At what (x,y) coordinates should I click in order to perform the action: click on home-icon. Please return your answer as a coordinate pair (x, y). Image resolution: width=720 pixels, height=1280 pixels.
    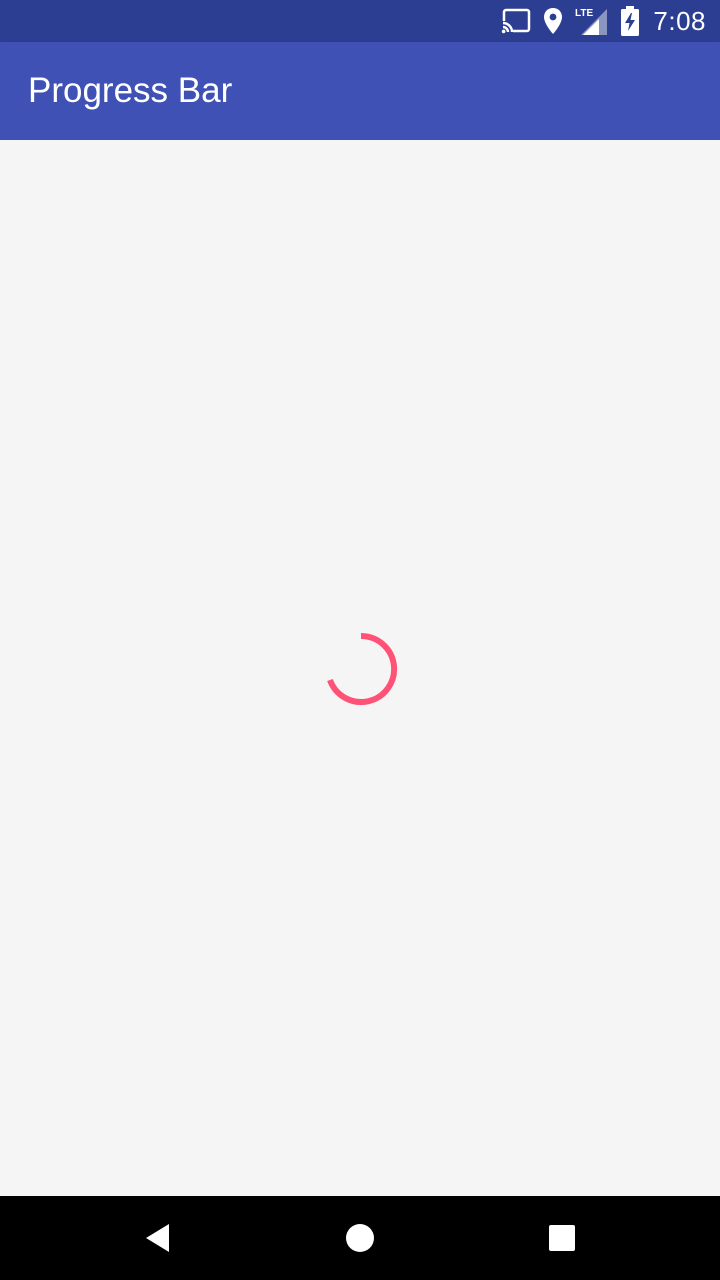
    Looking at the image, I should click on (360, 1238).